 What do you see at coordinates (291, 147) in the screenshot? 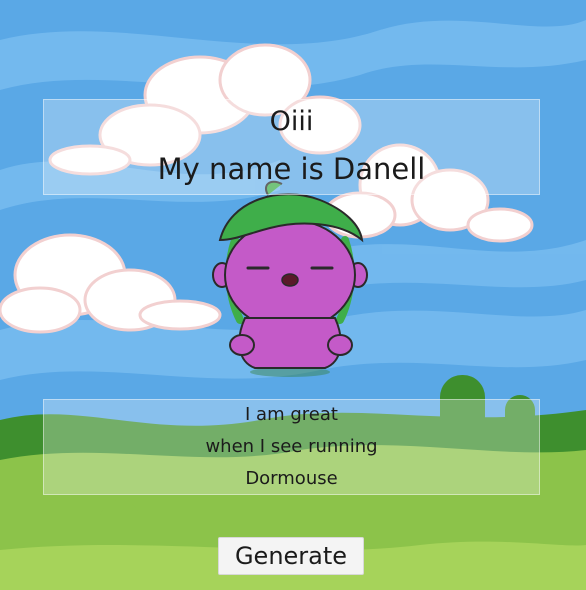
I see `greeting-panel: Oiii My name is Danell` at bounding box center [291, 147].